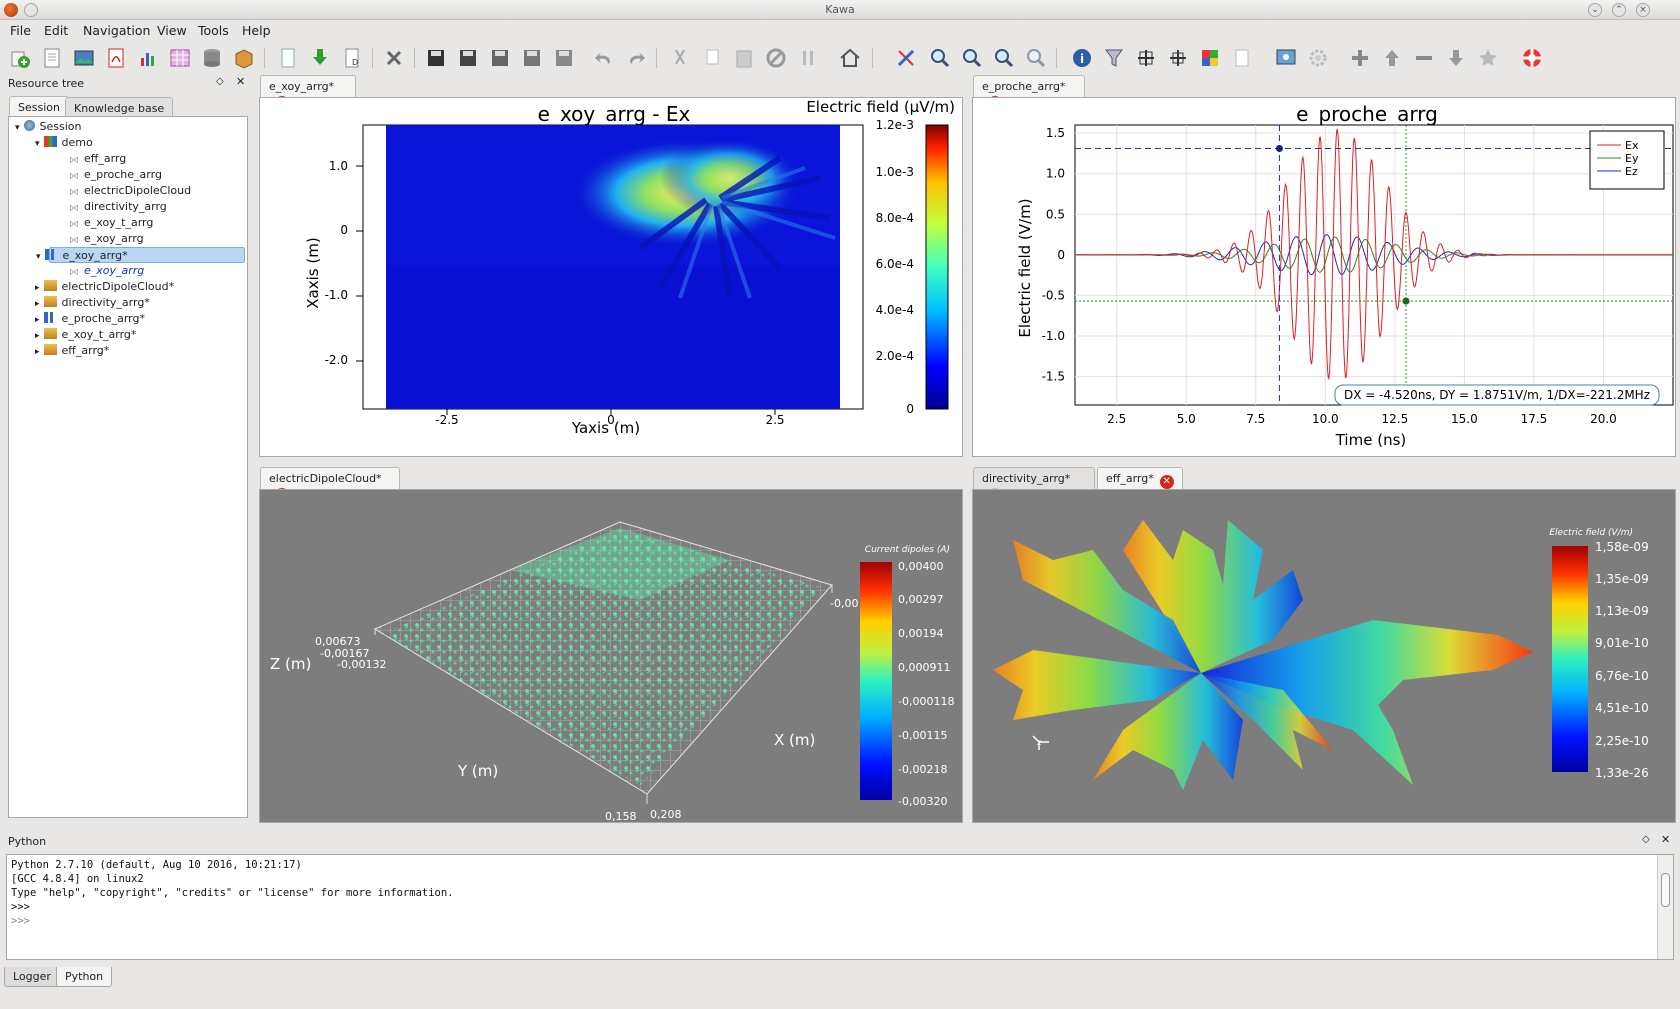 The image size is (1680, 1009). Describe the element at coordinates (84, 58) in the screenshot. I see `image-icon` at that location.